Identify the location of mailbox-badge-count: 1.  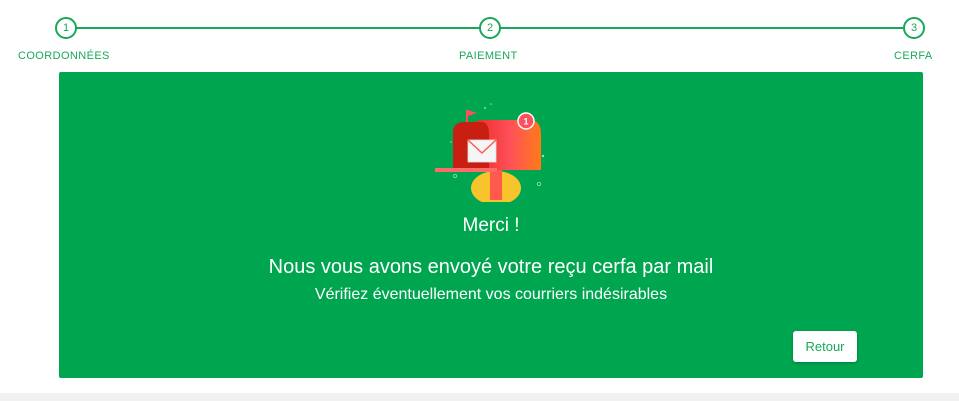
(525, 122).